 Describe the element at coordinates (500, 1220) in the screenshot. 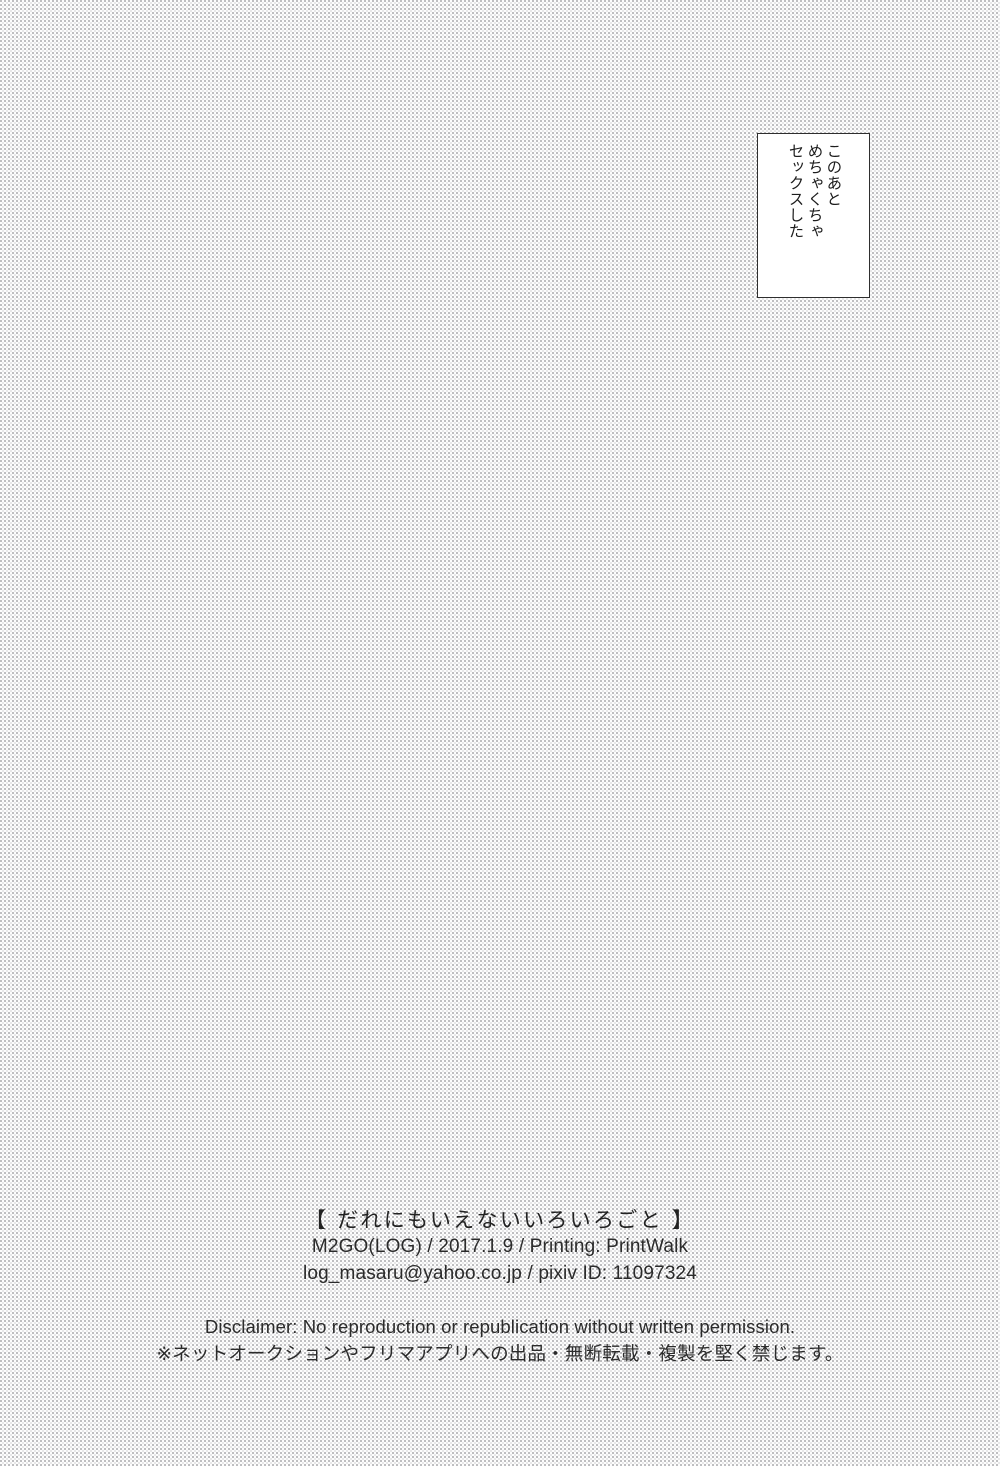

I see `doujinshi-title: 【 だれにもいえないいろいろごと 】` at that location.